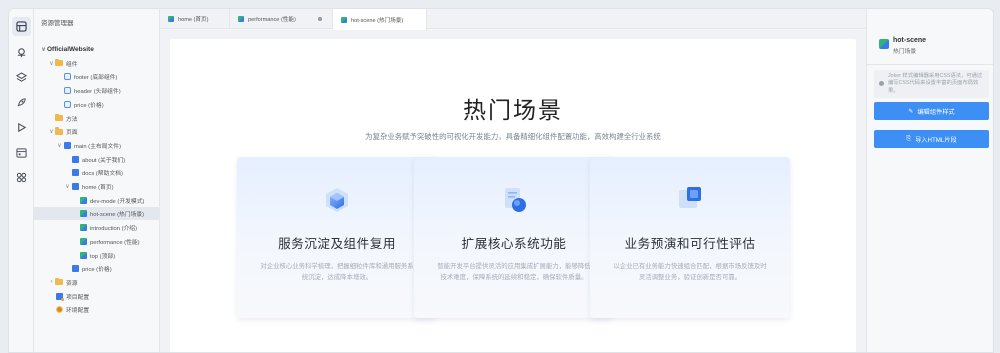 The width and height of the screenshot is (1000, 353). I want to click on tree-item-label: main (主布局文件), so click(98, 146).